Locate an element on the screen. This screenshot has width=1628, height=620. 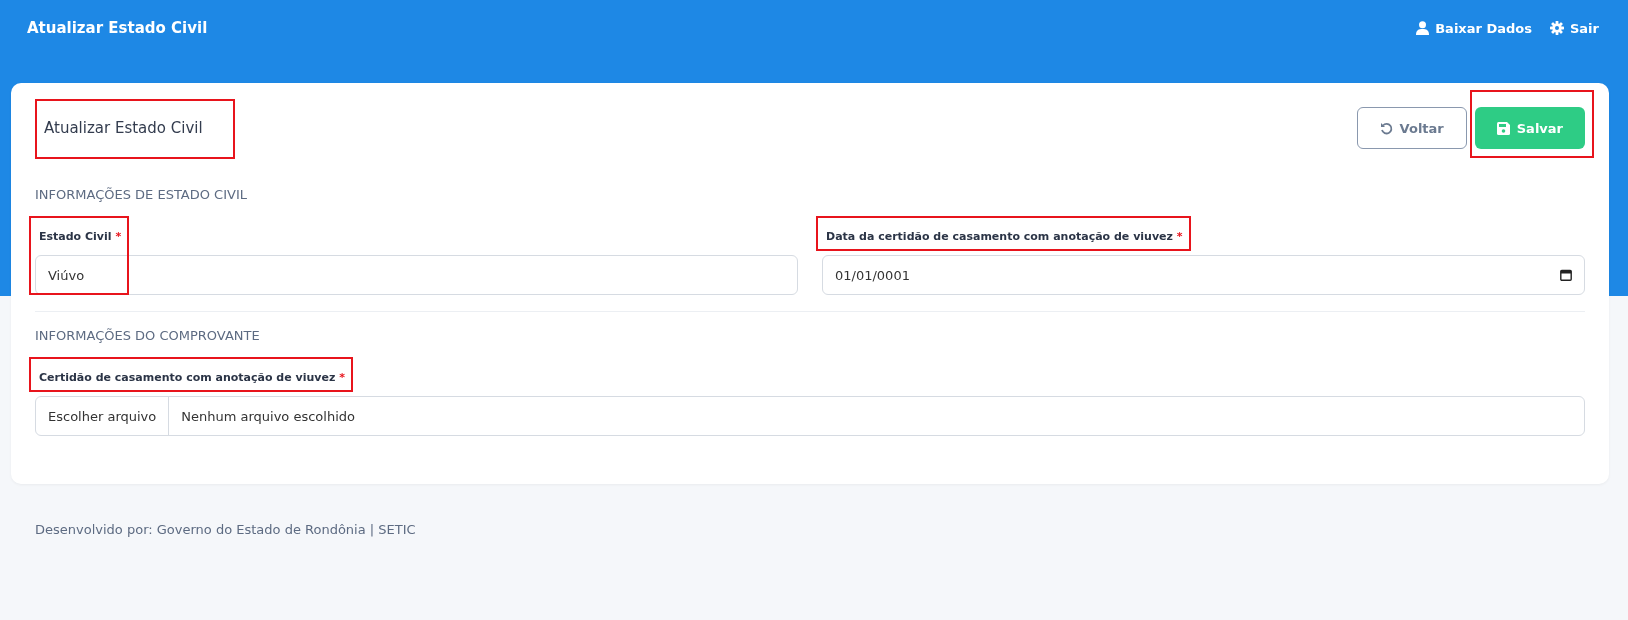
undo-icon is located at coordinates (1386, 128).